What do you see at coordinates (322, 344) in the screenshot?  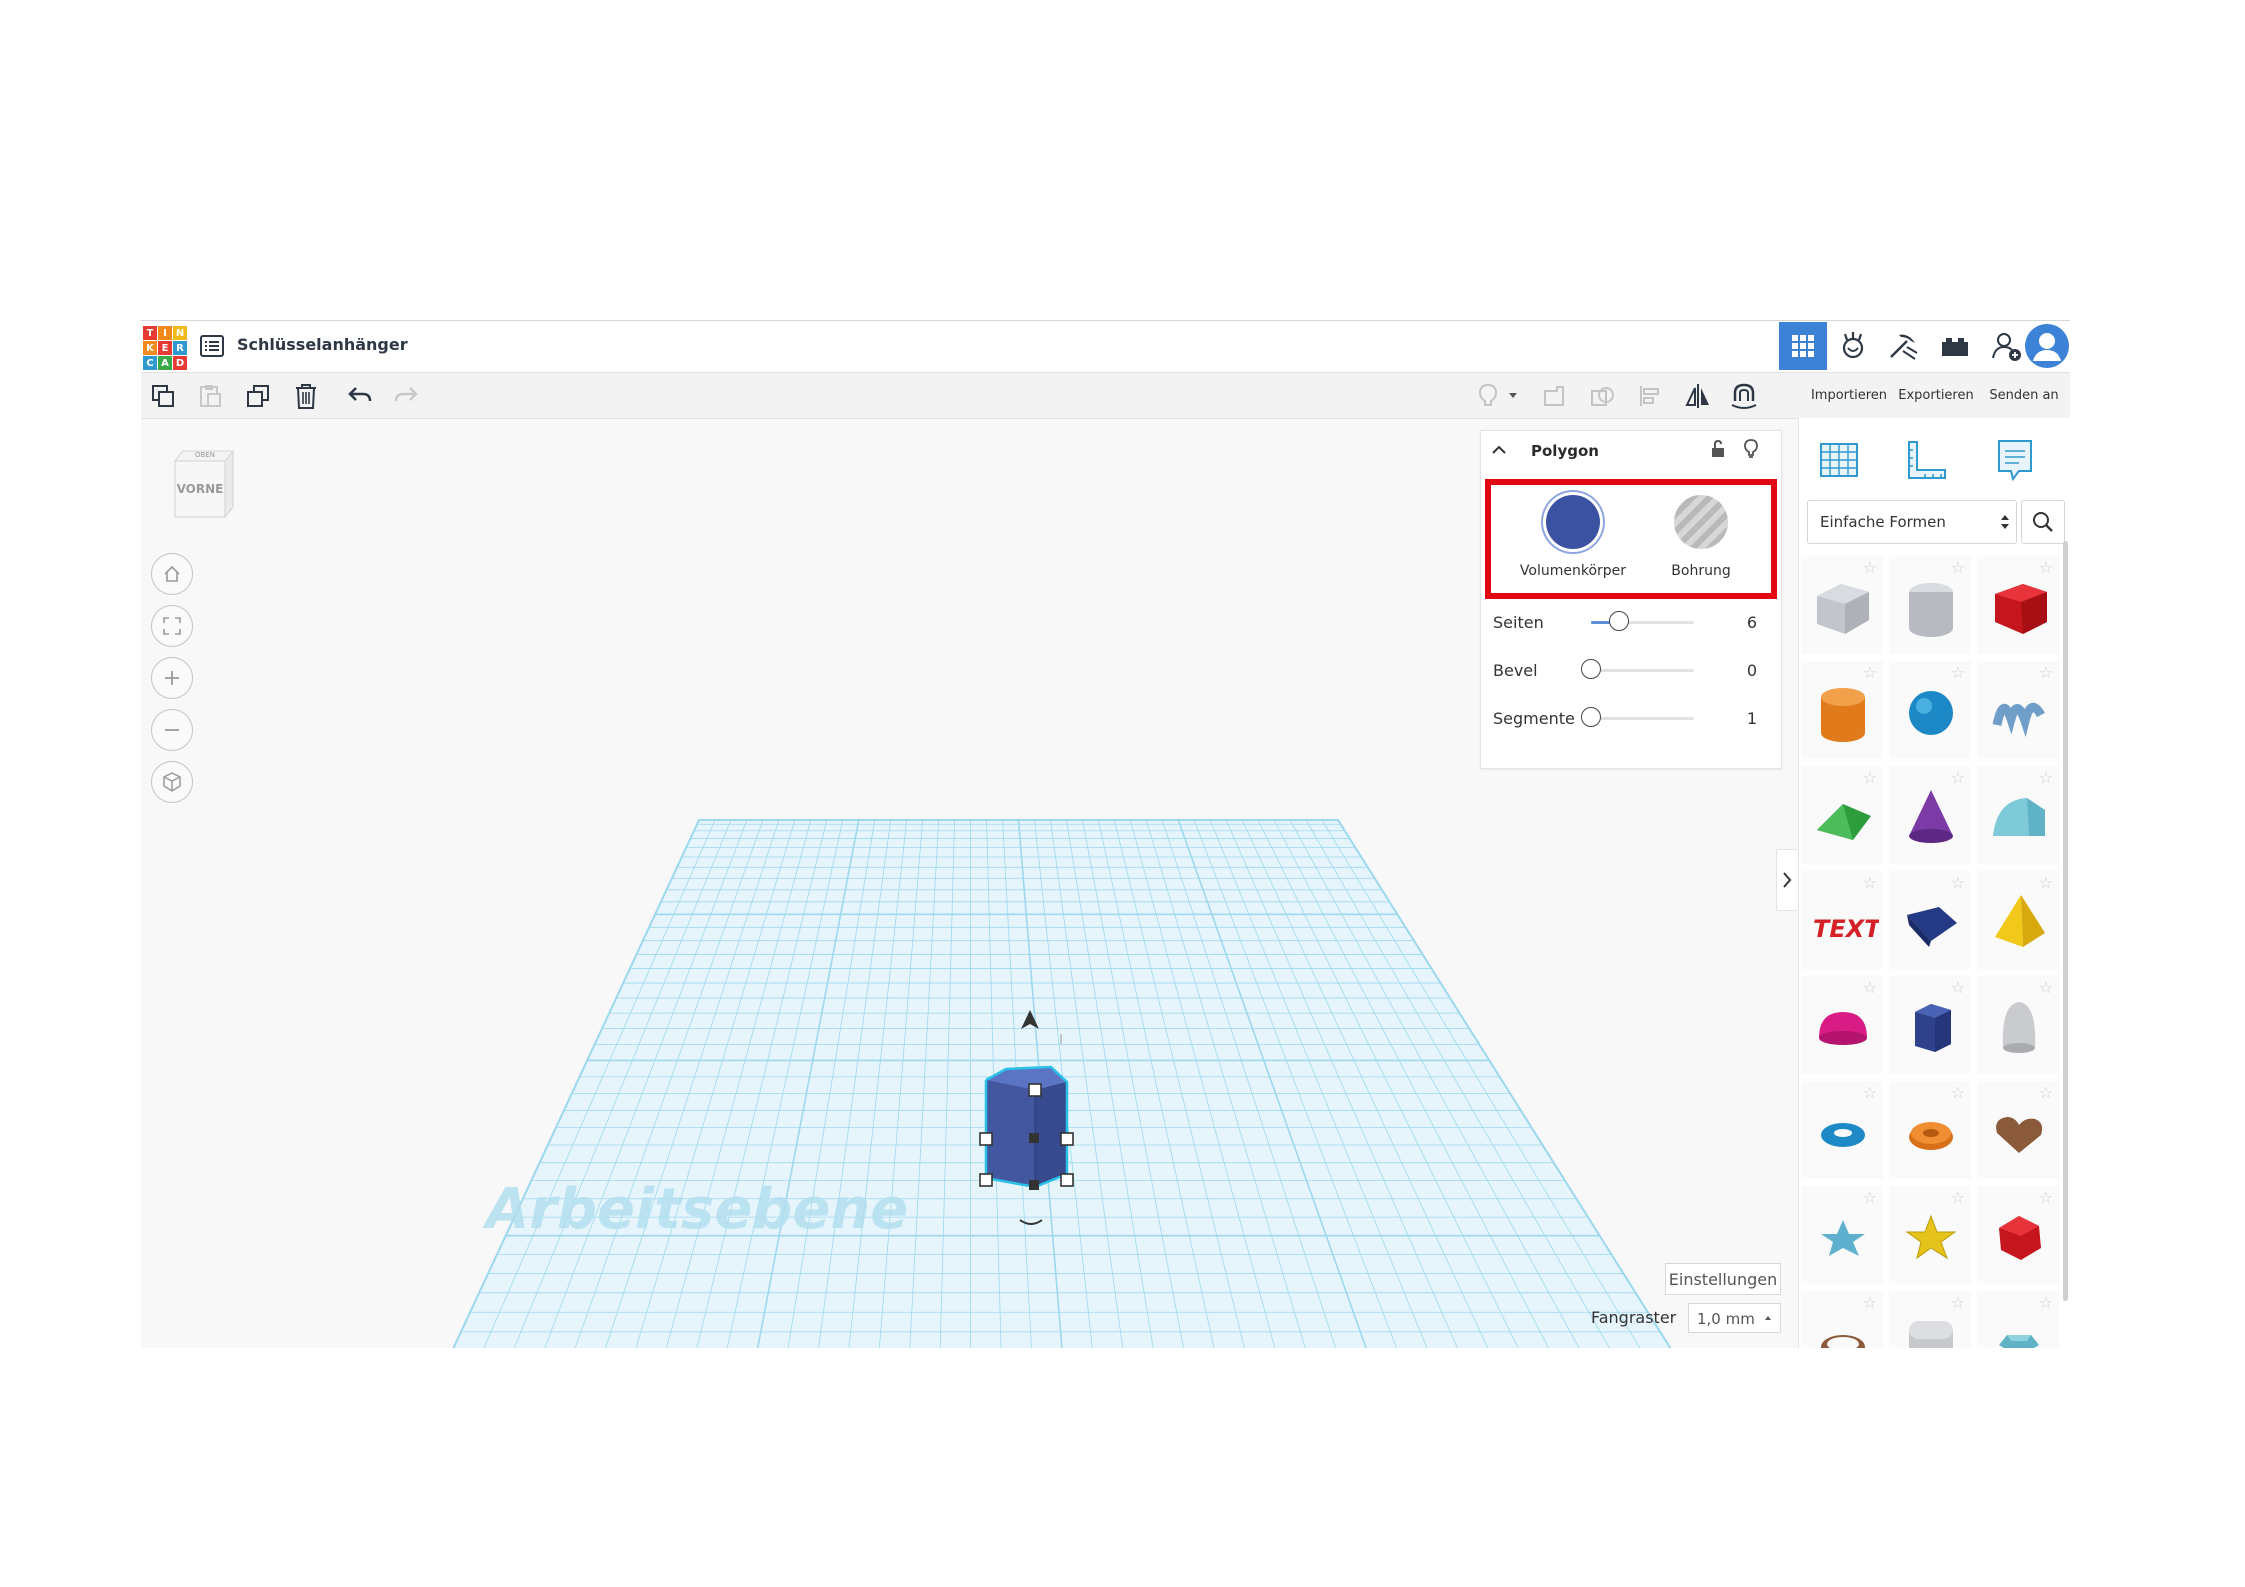 I see `document-title: Schlüsselanhänger` at bounding box center [322, 344].